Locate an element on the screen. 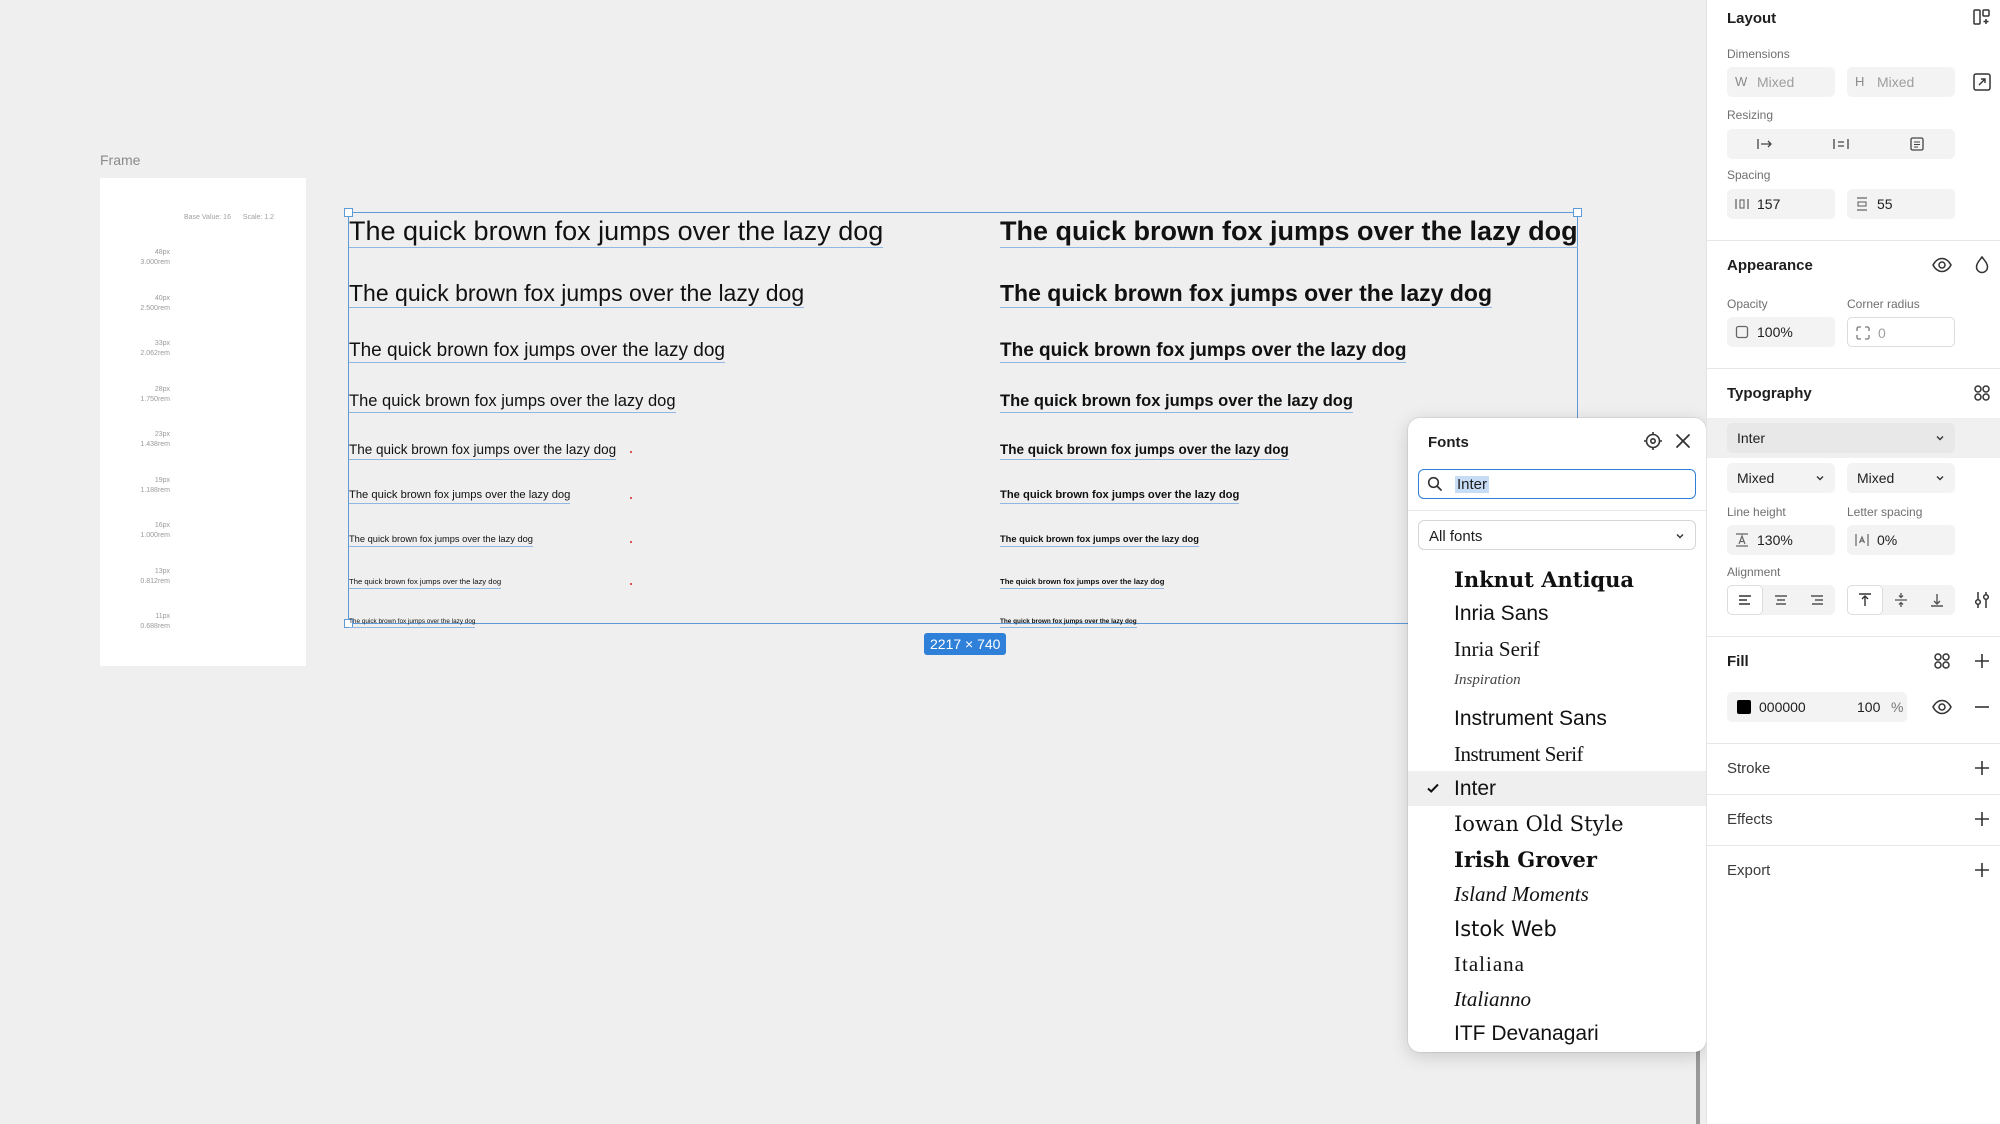  frame-label: Frame is located at coordinates (120, 160).